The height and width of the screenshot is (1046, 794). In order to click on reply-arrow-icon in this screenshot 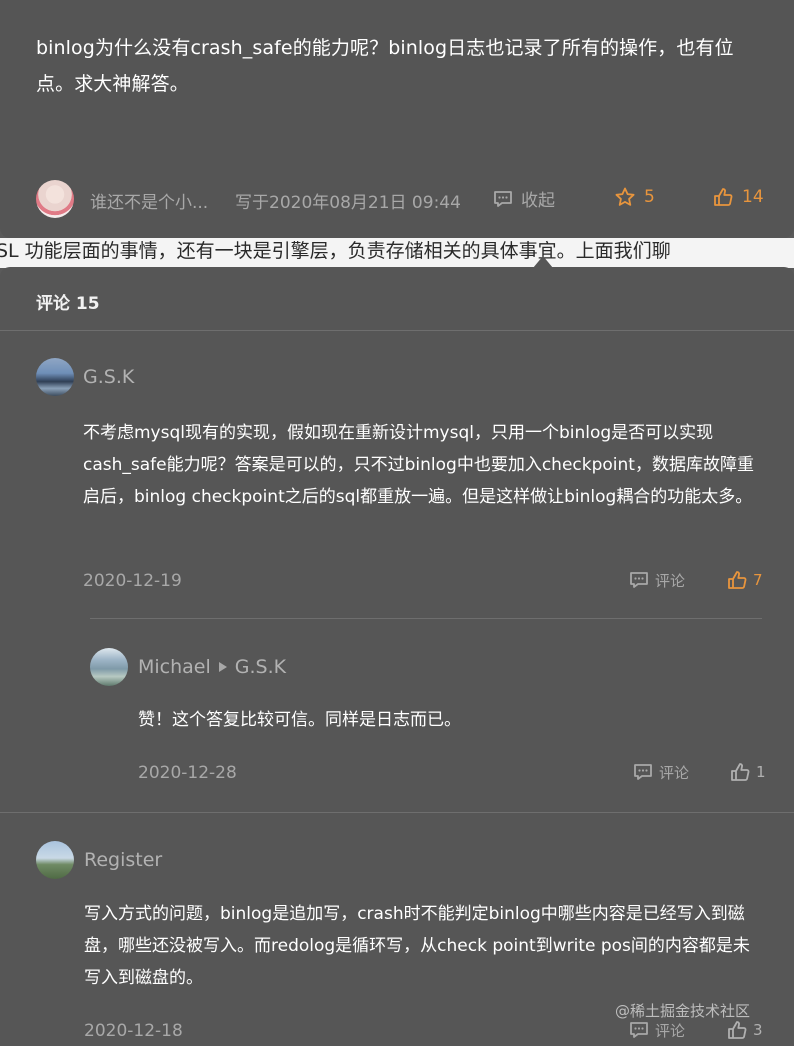, I will do `click(223, 667)`.